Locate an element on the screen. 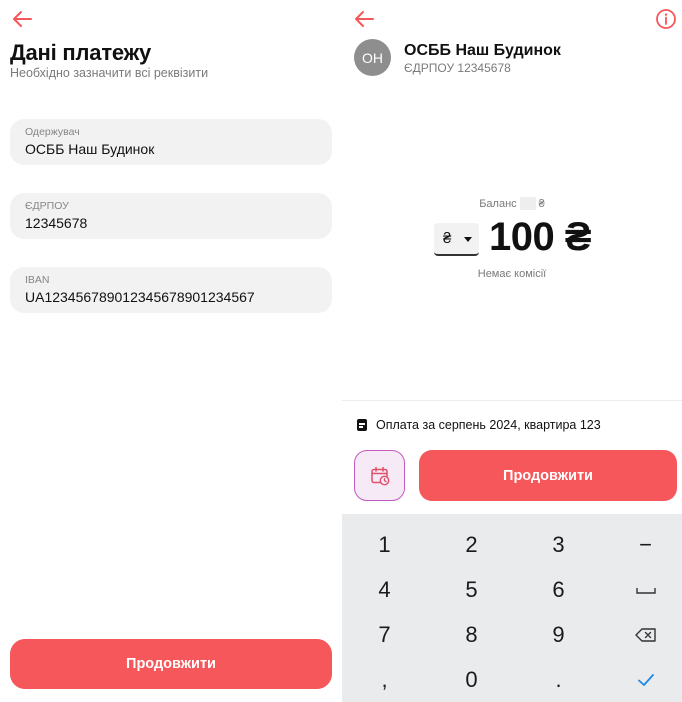 The image size is (682, 702). payee-name: ОСББ Наш Будинок is located at coordinates (482, 50).